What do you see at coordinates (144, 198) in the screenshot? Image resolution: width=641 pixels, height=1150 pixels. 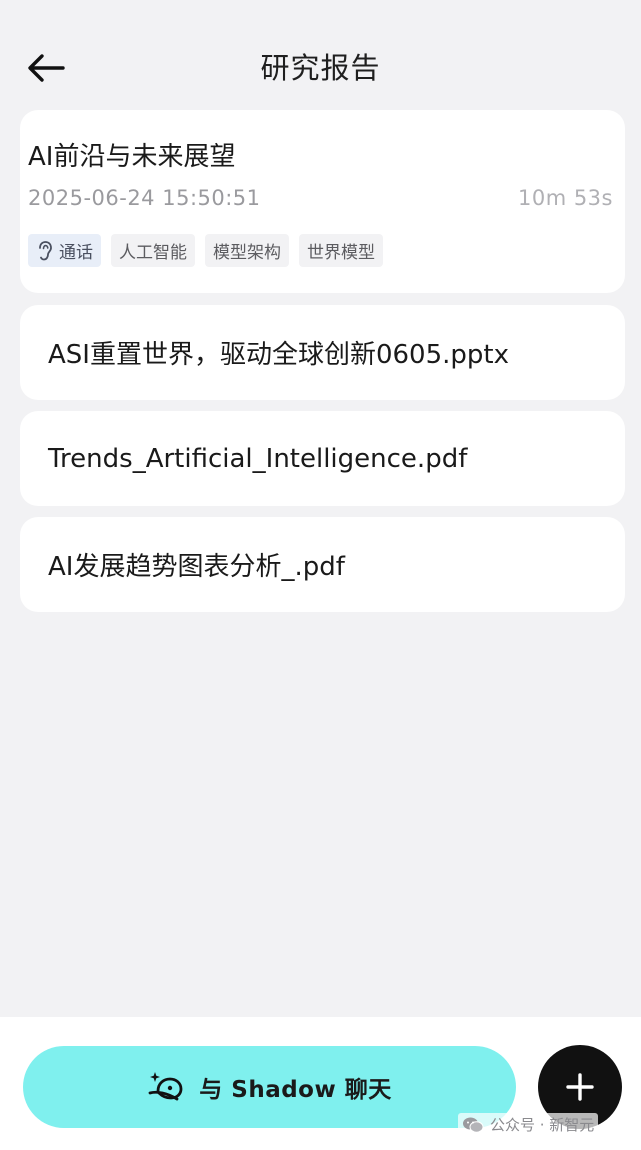 I see `report-datetime: 2025-06-24 15:50:51` at bounding box center [144, 198].